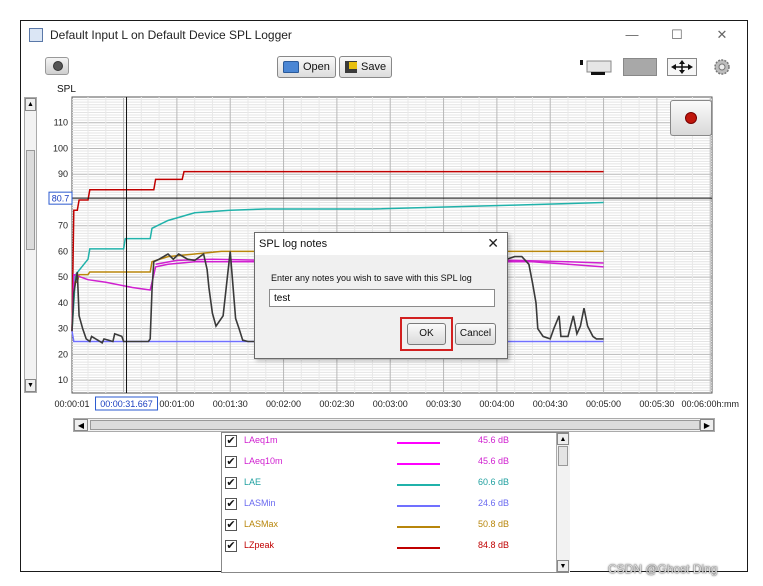  I want to click on scroll-right-arrow-icon: ▶, so click(707, 425).